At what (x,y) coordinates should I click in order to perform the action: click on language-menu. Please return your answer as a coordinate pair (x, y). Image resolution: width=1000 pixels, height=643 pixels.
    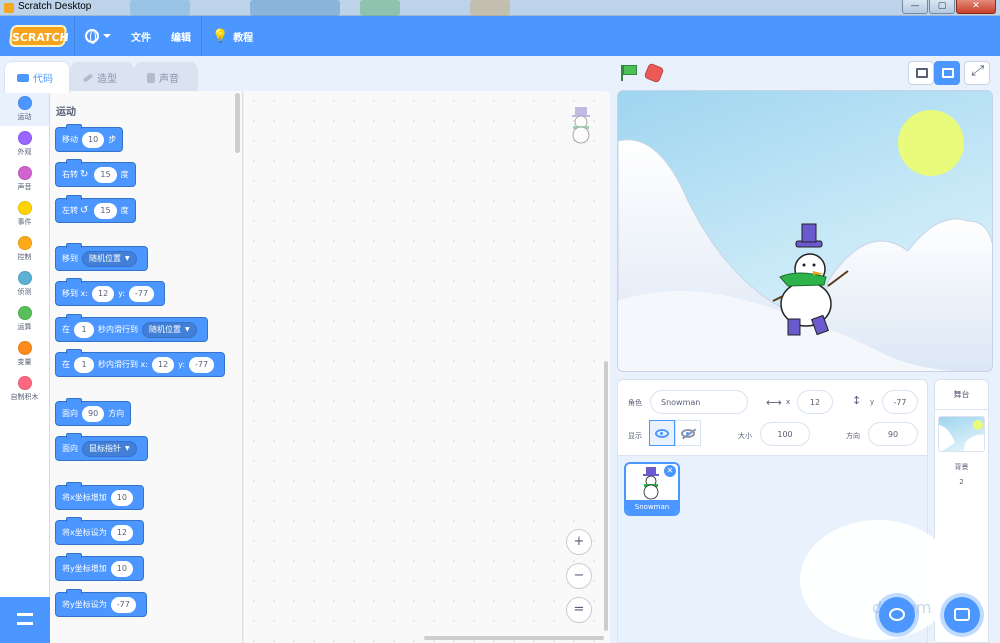
    Looking at the image, I should click on (98, 36).